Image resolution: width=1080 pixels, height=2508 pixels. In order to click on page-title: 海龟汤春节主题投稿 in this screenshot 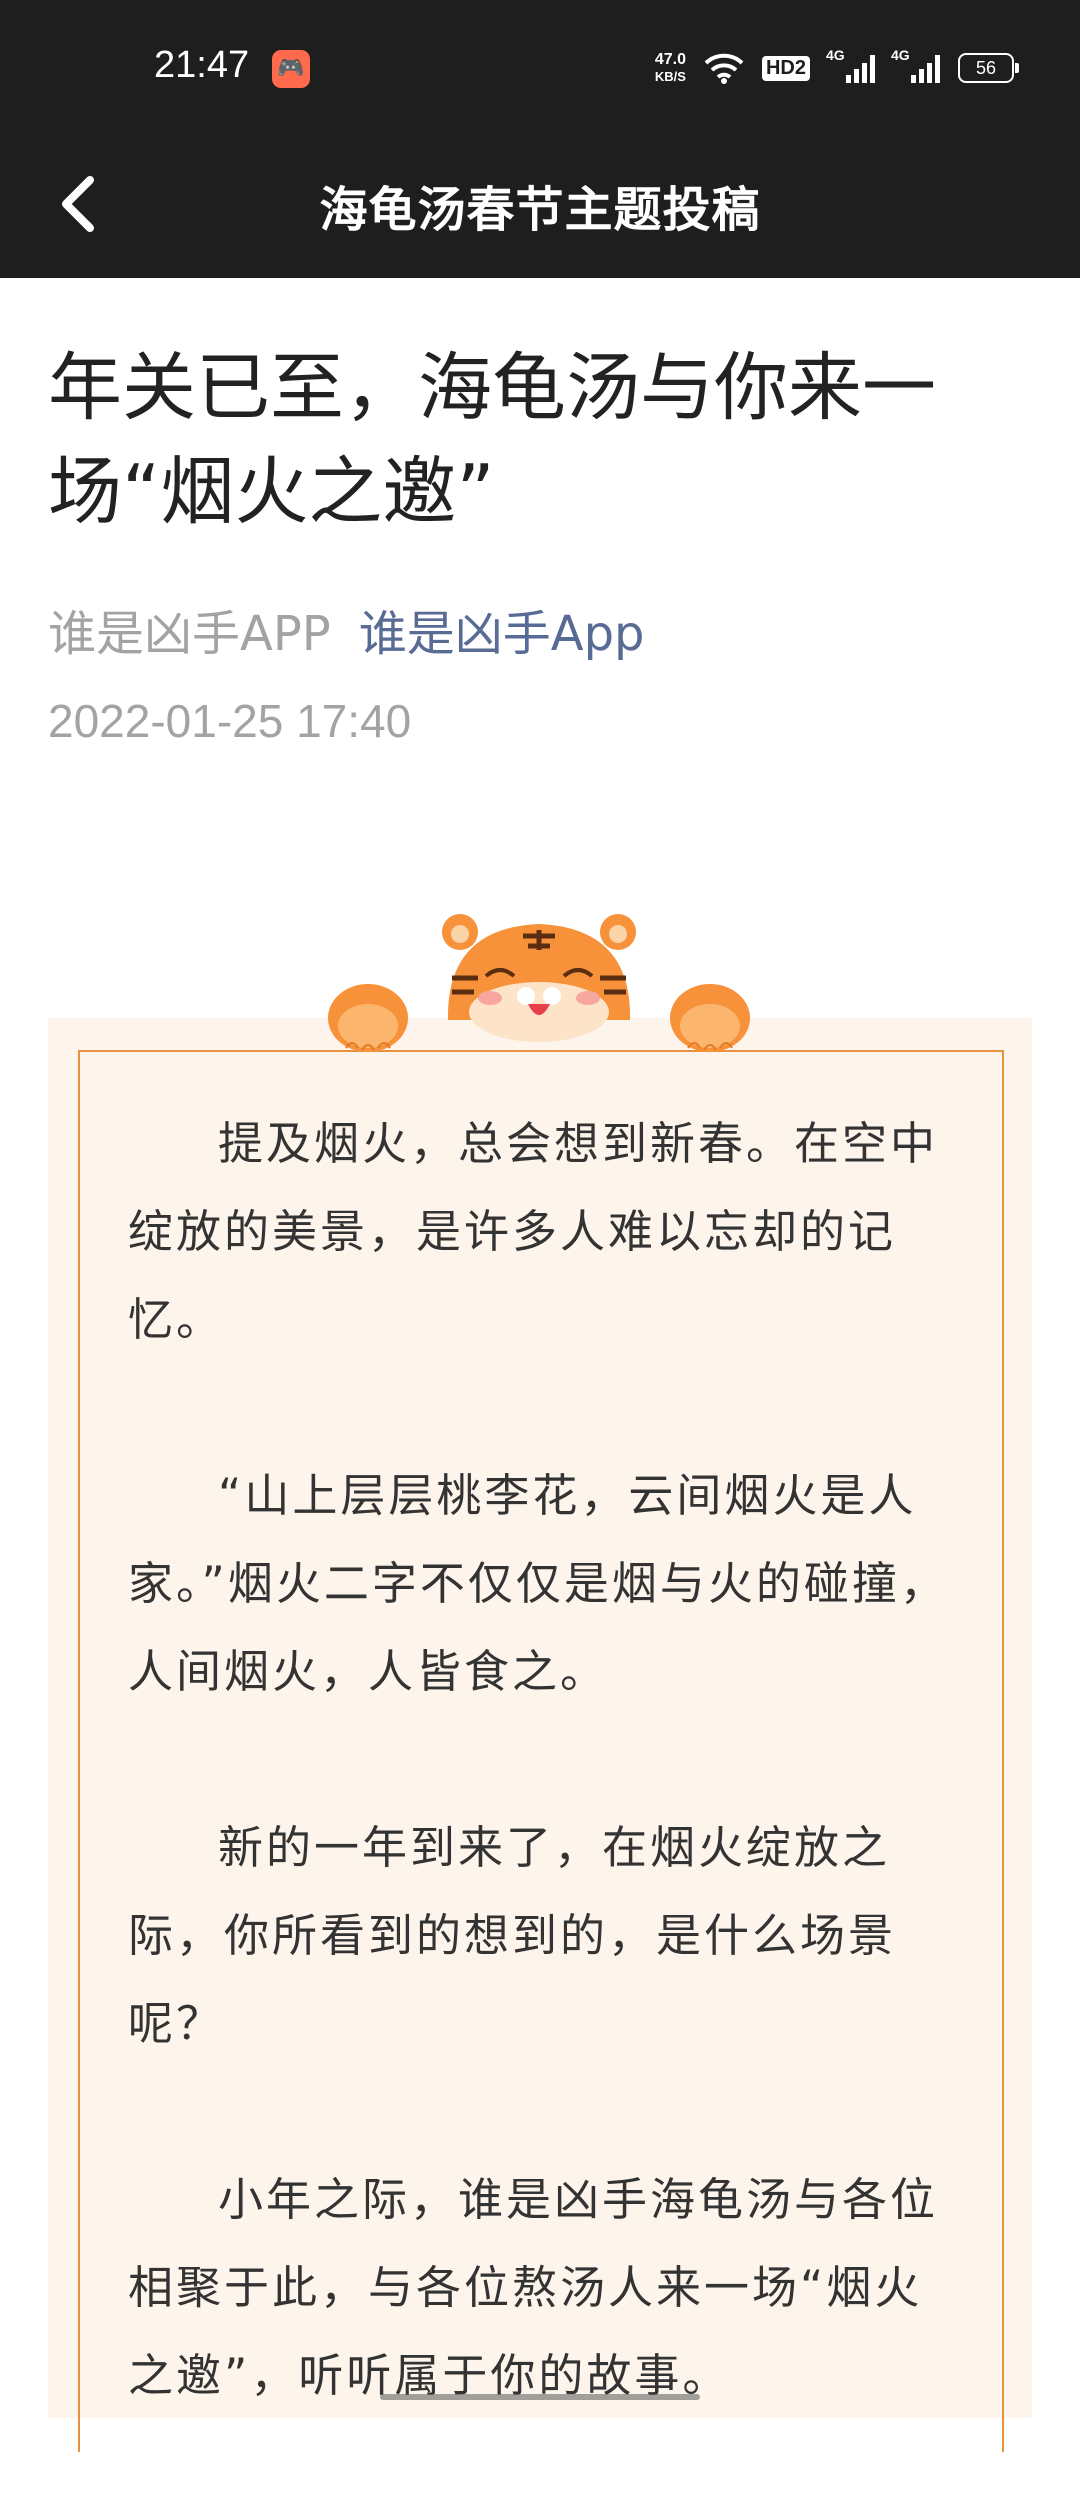, I will do `click(540, 210)`.